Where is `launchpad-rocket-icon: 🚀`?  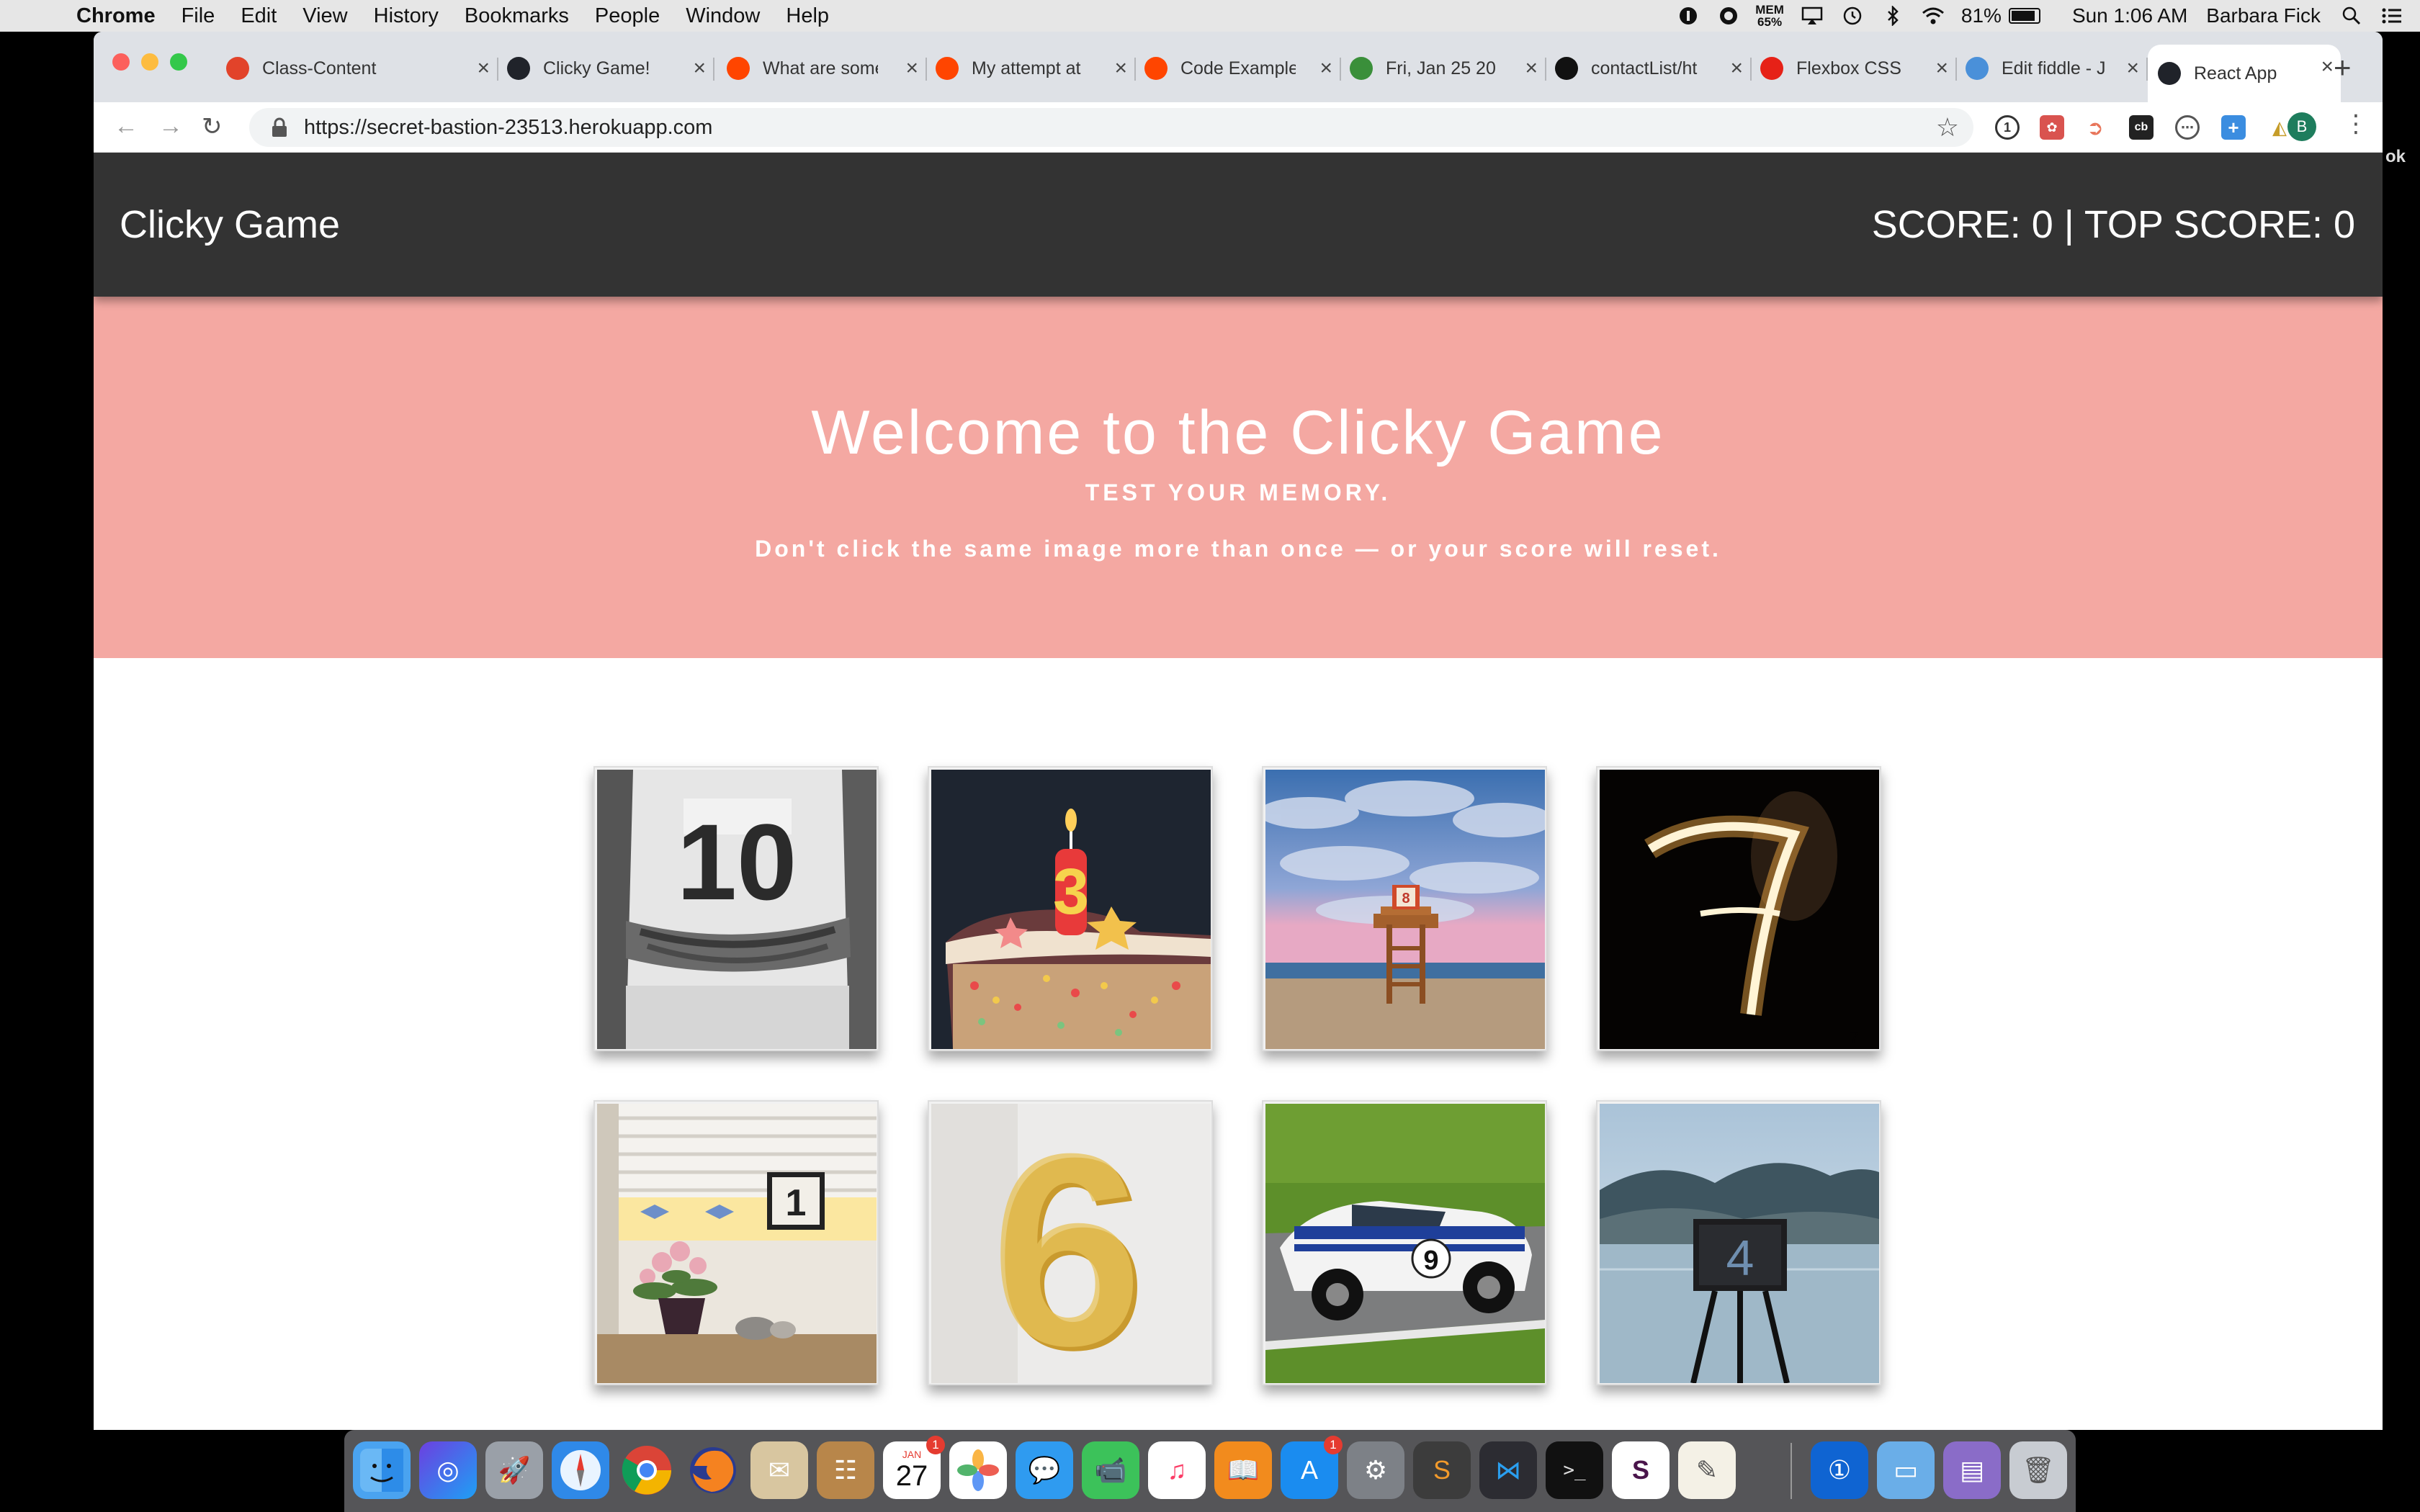
launchpad-rocket-icon: 🚀 is located at coordinates (514, 1470).